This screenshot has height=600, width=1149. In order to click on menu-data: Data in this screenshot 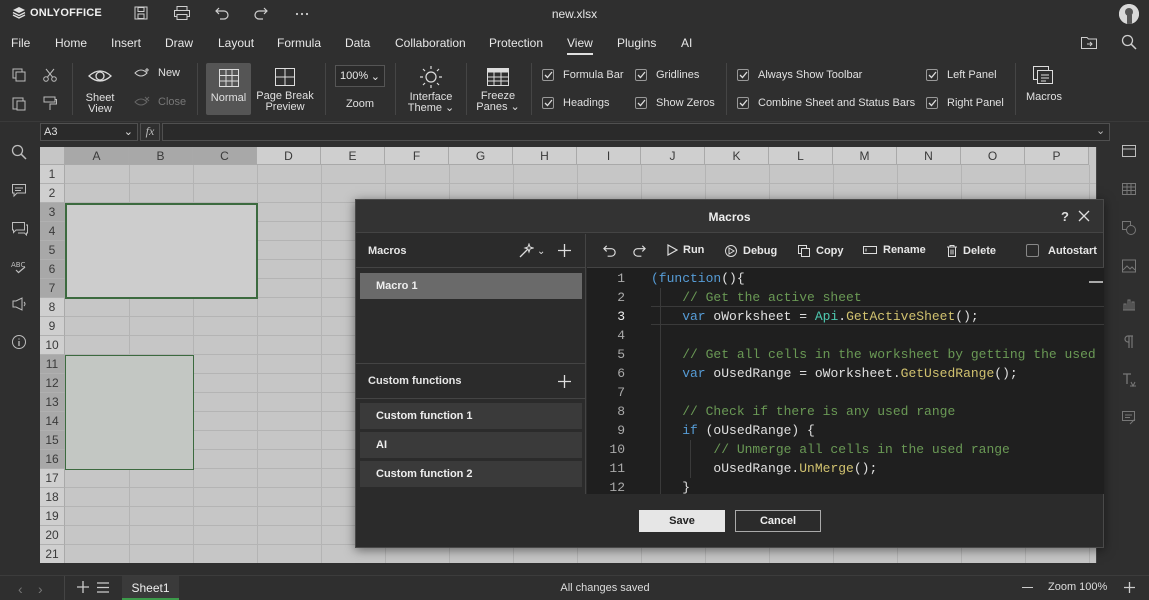, I will do `click(357, 43)`.